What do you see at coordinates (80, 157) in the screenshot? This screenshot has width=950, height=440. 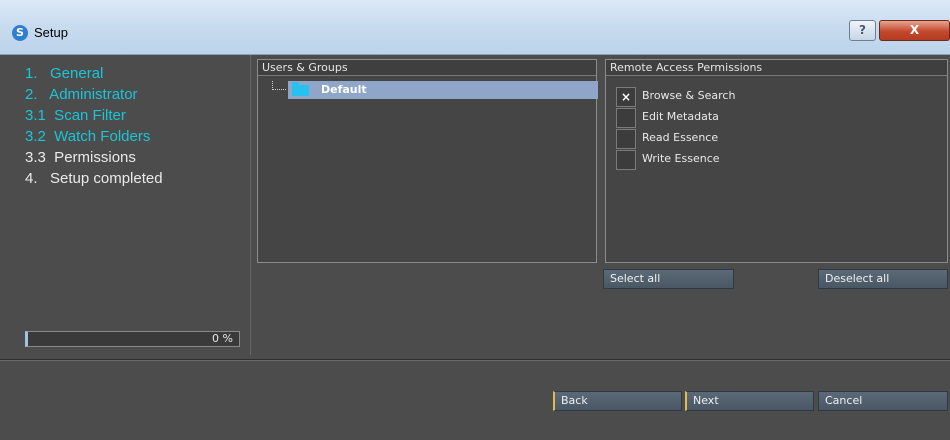 I see `step-permissions: 3.3 Permissions` at bounding box center [80, 157].